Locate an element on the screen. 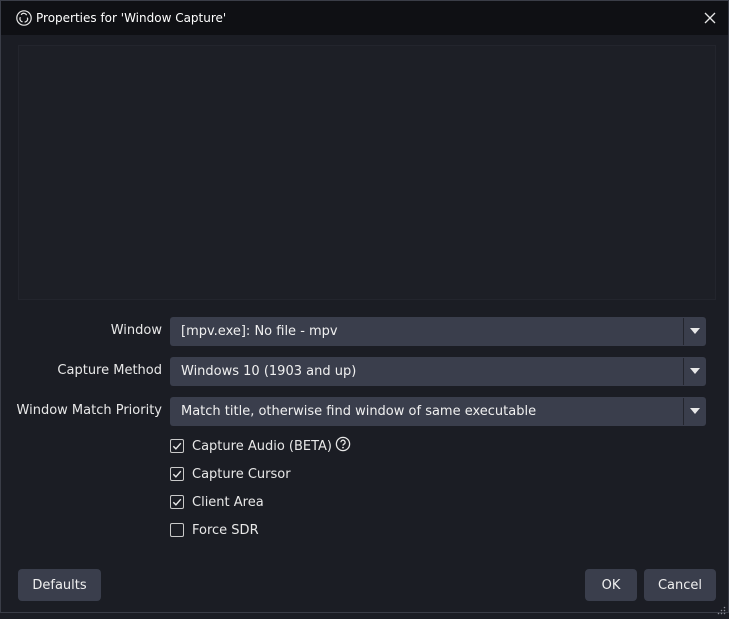  dialog-title: Properties for 'Window Capture' is located at coordinates (131, 18).